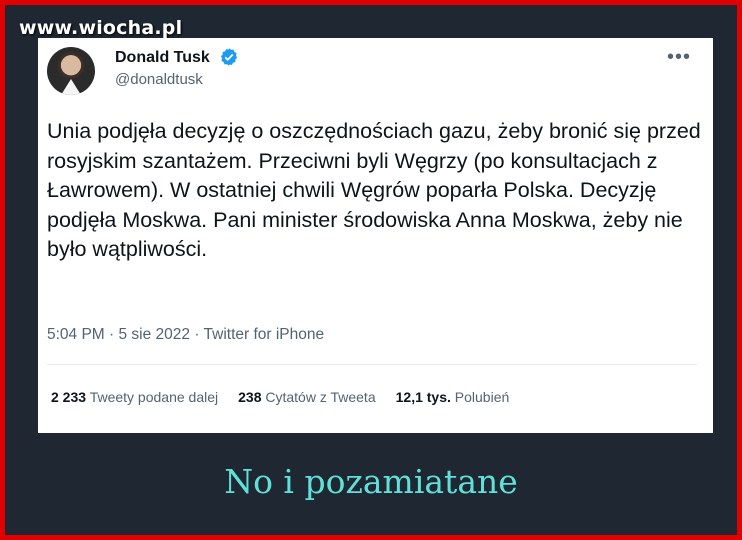 This screenshot has width=742, height=540. I want to click on verified-badge-icon, so click(229, 57).